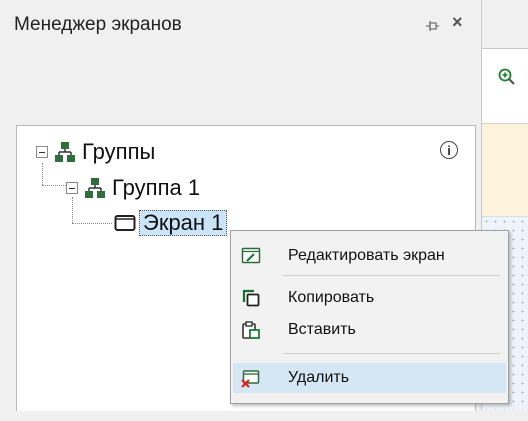 The height and width of the screenshot is (421, 528). I want to click on tree-node-groups: Группы, so click(95, 152).